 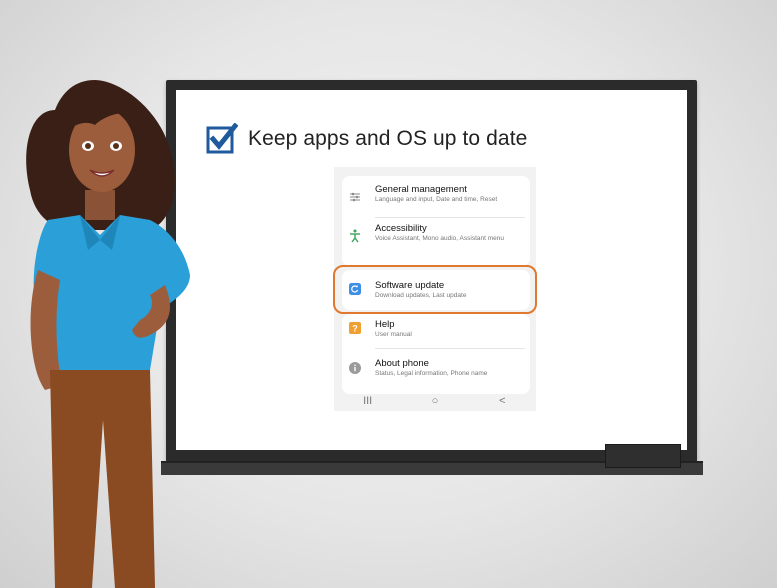 I want to click on home-button: ○, so click(x=435, y=401).